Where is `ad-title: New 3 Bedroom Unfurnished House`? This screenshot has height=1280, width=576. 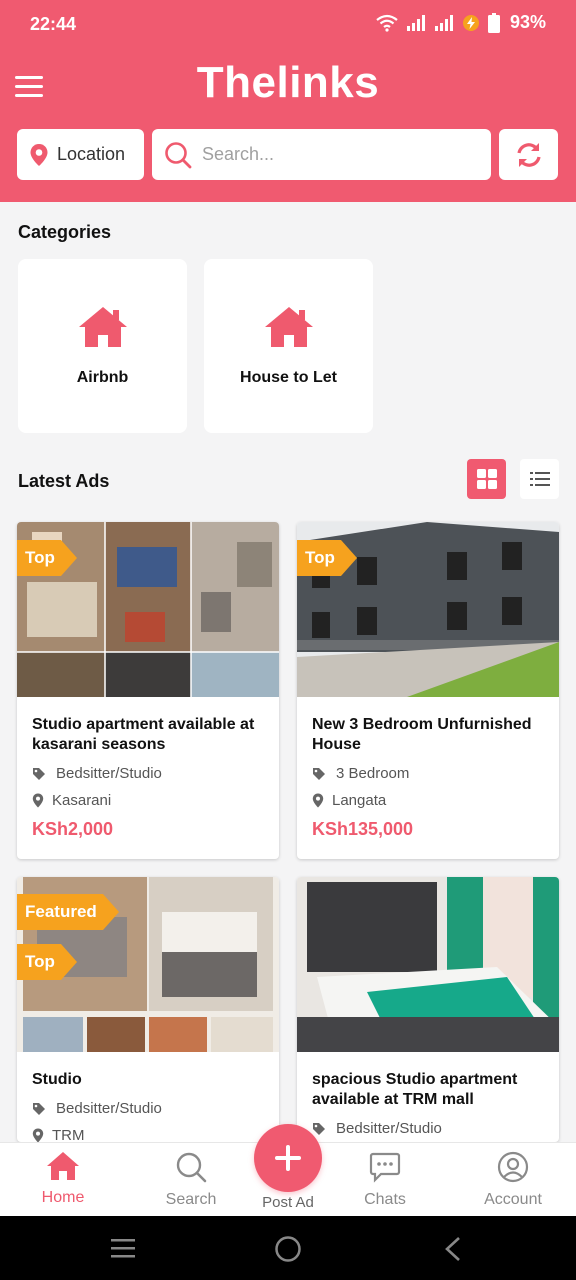
ad-title: New 3 Bedroom Unfurnished House is located at coordinates (422, 734).